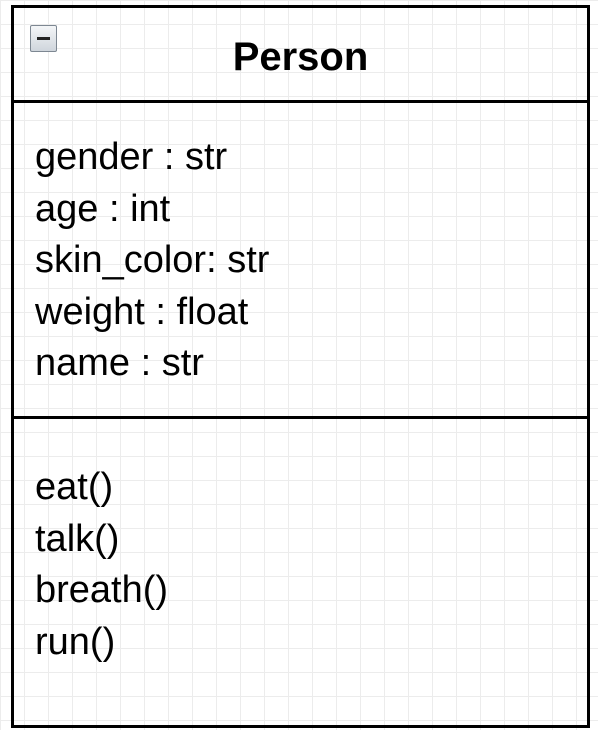 The width and height of the screenshot is (598, 730). What do you see at coordinates (101, 591) in the screenshot?
I see `method-item: breath()` at bounding box center [101, 591].